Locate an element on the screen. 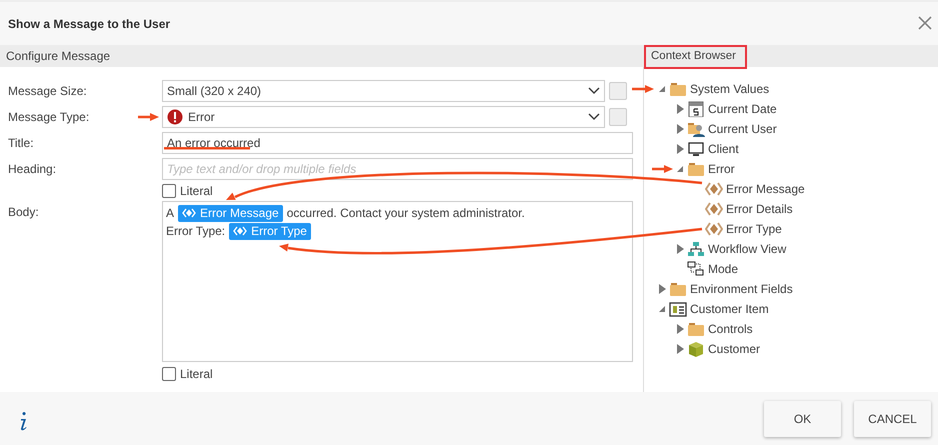 The image size is (938, 445). section-heading: Context Browser is located at coordinates (693, 56).